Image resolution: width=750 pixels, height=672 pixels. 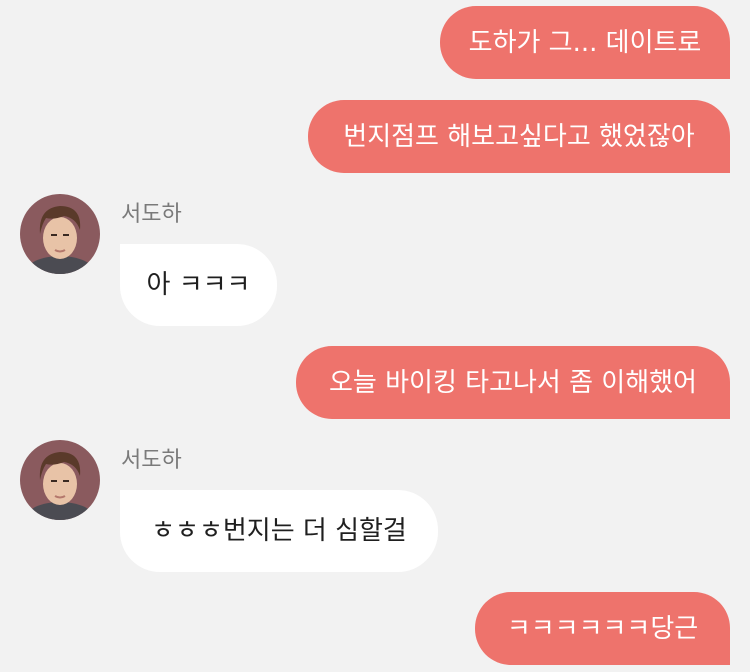 I want to click on outgoing-message-bubble: 오늘 바이킹 타고나서 좀 이해했어, so click(x=513, y=382).